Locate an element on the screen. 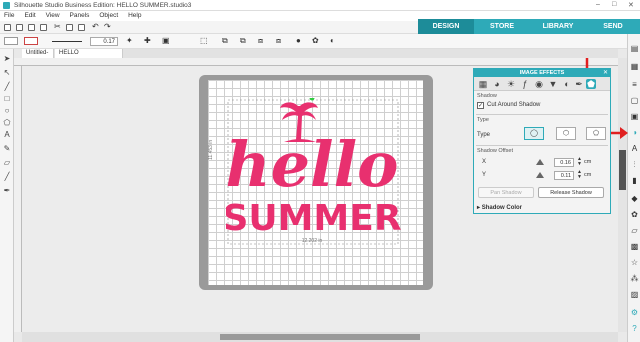 The height and width of the screenshot is (342, 640). palette-icon: ◕ is located at coordinates (497, 84).